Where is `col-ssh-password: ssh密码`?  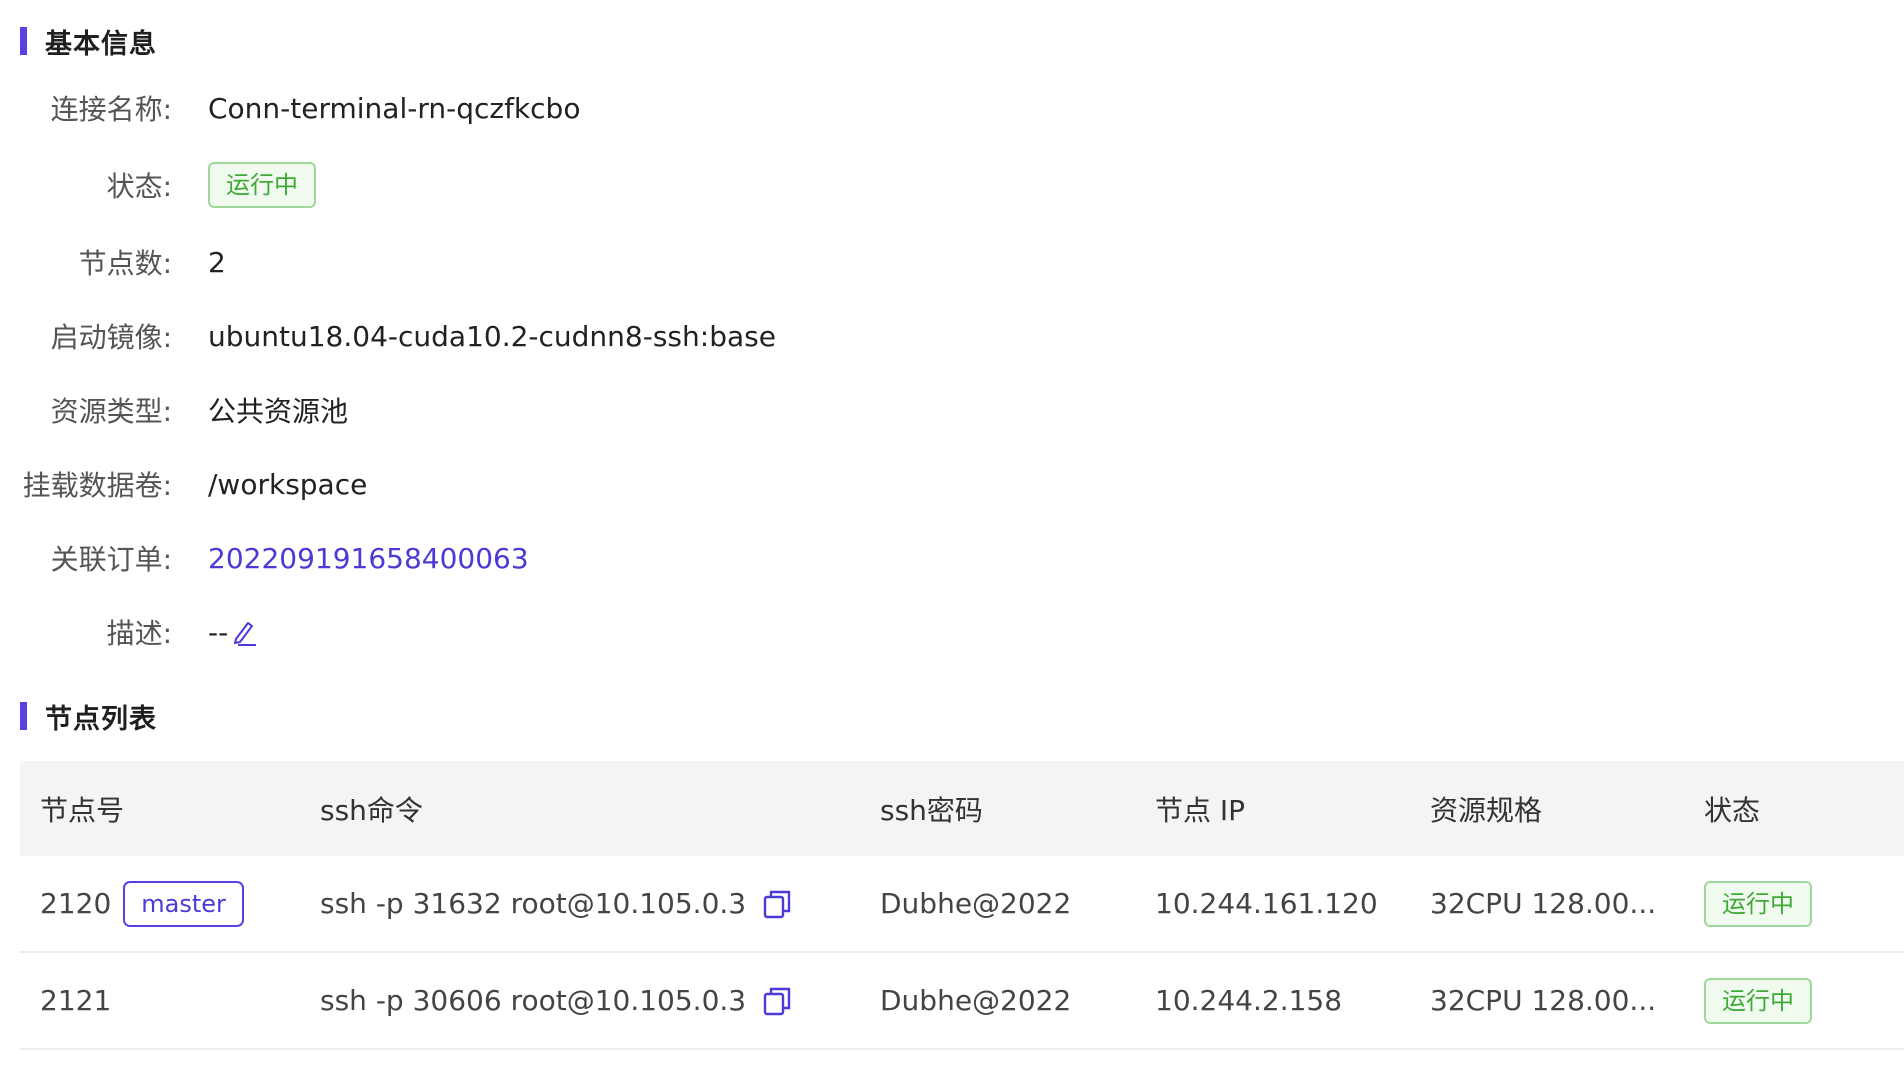
col-ssh-password: ssh密码 is located at coordinates (931, 810).